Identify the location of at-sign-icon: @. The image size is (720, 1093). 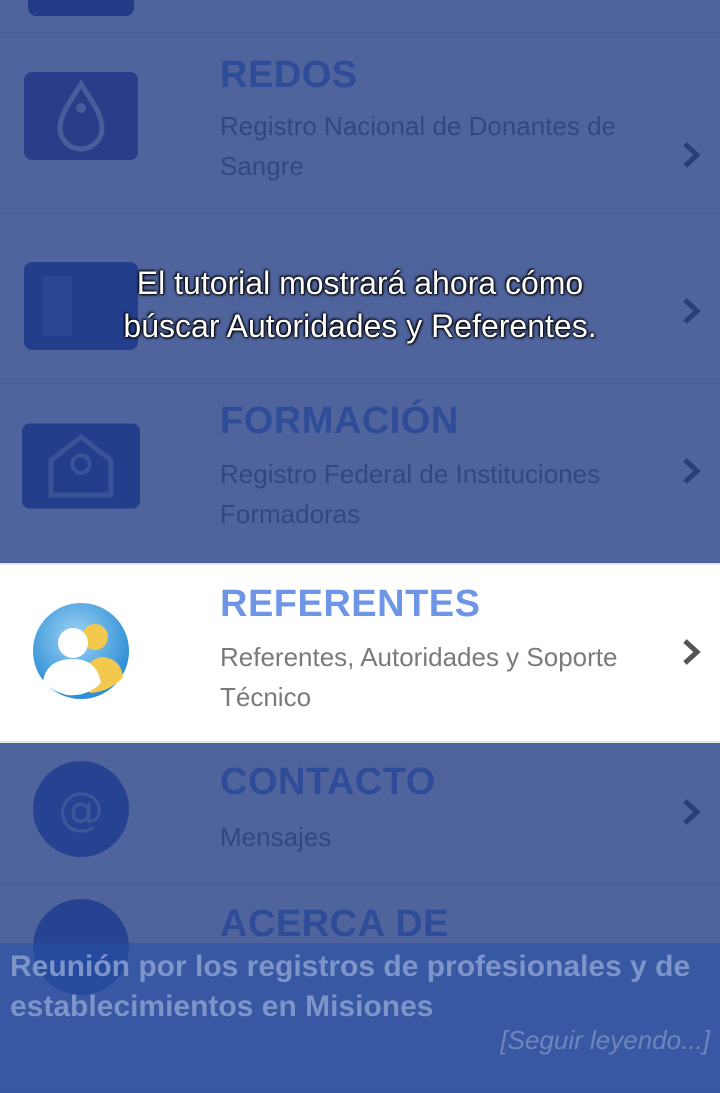
(81, 809).